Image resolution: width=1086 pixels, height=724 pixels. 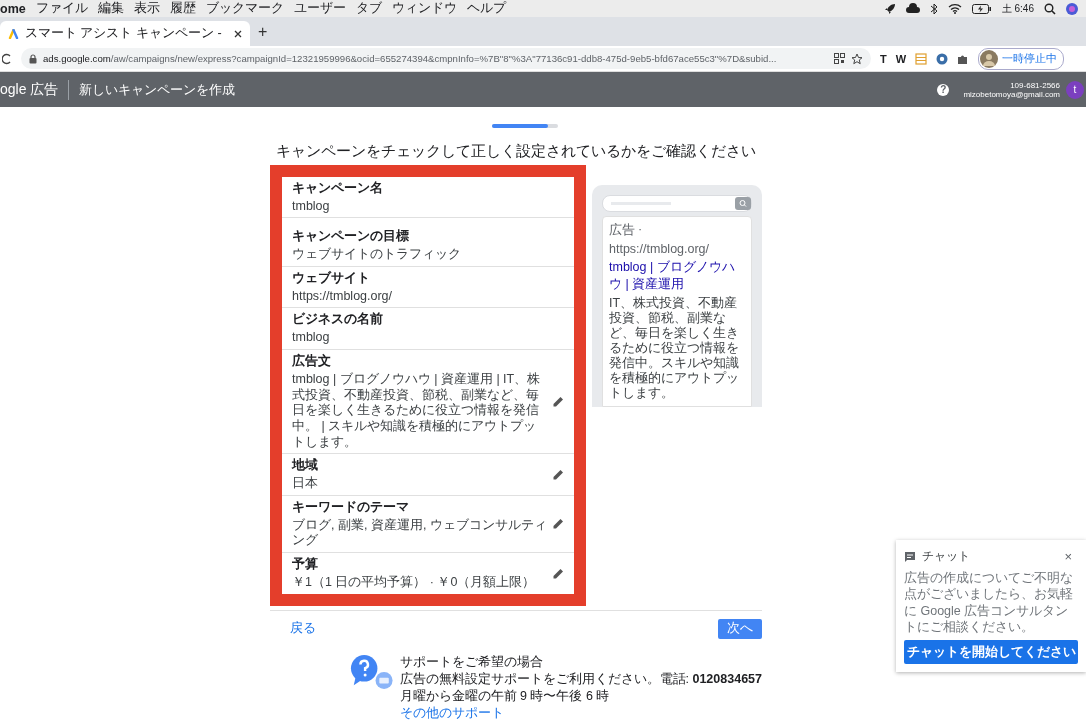 I want to click on back-button: 戻る, so click(x=303, y=629).